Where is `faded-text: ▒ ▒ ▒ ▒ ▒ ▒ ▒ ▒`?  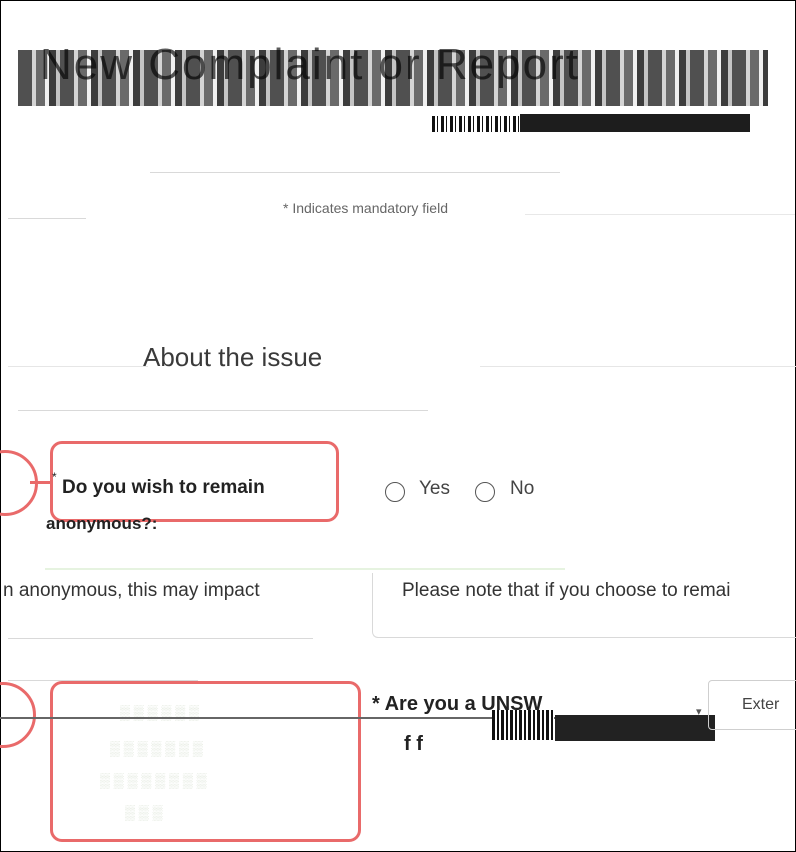 faded-text: ▒ ▒ ▒ ▒ ▒ ▒ ▒ ▒ is located at coordinates (153, 780).